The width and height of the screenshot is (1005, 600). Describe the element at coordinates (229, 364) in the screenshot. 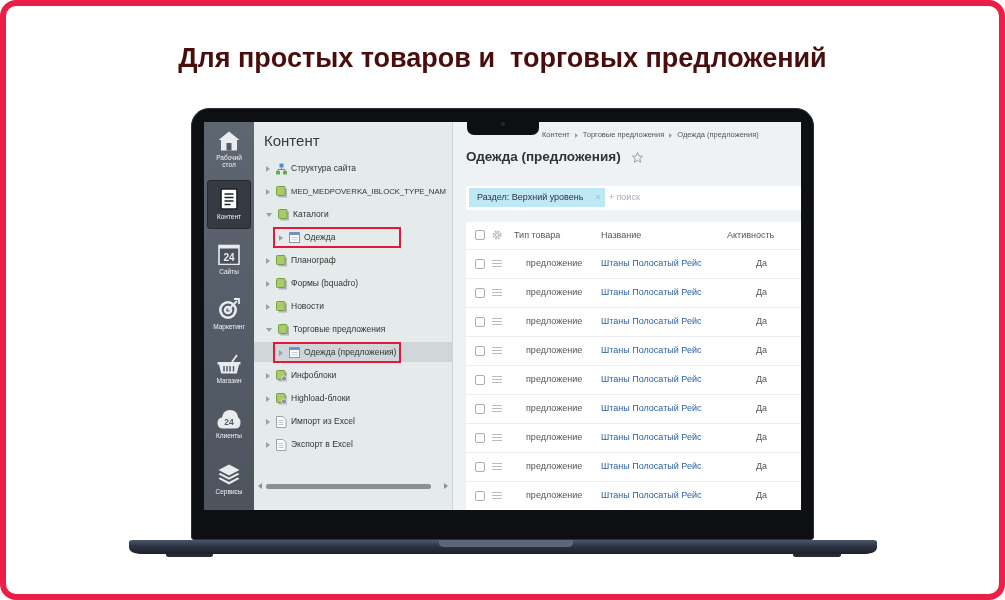

I see `basket-icon` at that location.